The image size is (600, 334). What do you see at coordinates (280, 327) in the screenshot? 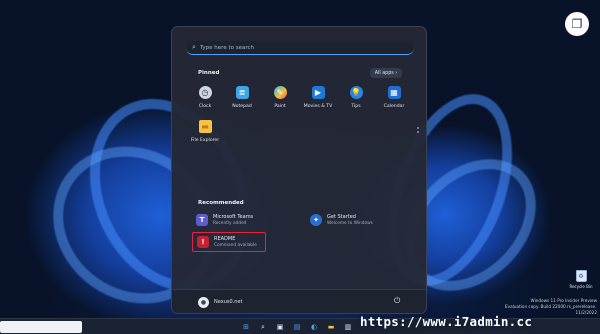
I see `task-view-icon: ▣` at bounding box center [280, 327].